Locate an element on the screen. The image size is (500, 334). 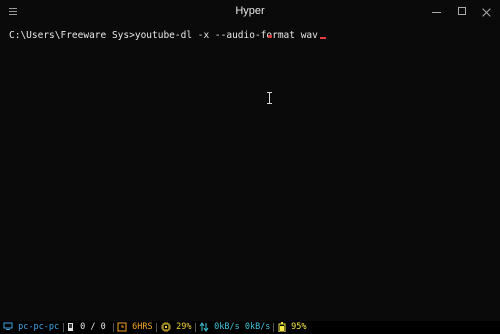
status-bar: pc-pc-pc 0 / 0 6HRS 29% 0kB/s 0kB/s 95% is located at coordinates (250, 327).